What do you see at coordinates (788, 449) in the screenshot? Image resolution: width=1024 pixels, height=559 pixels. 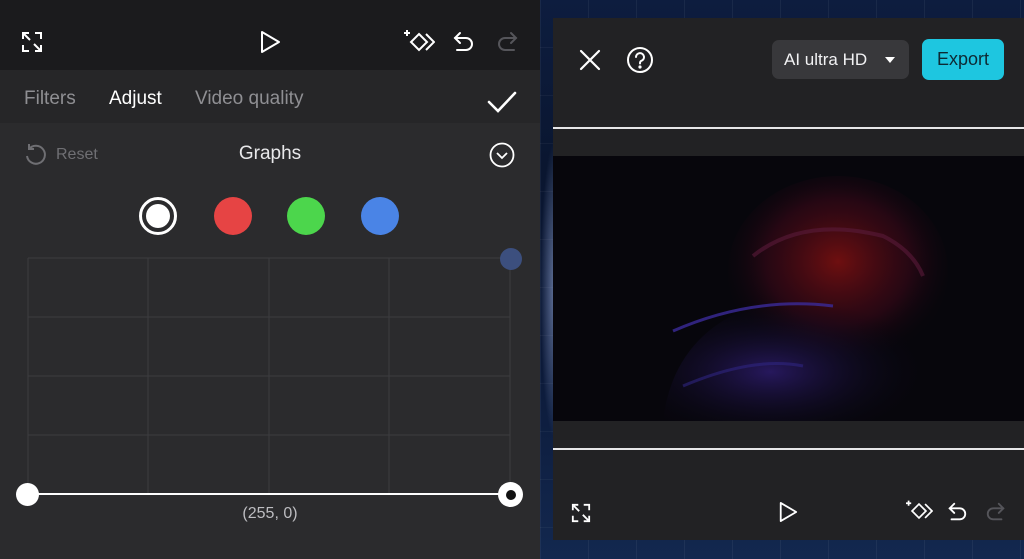 I see `preview-bottom-divider` at bounding box center [788, 449].